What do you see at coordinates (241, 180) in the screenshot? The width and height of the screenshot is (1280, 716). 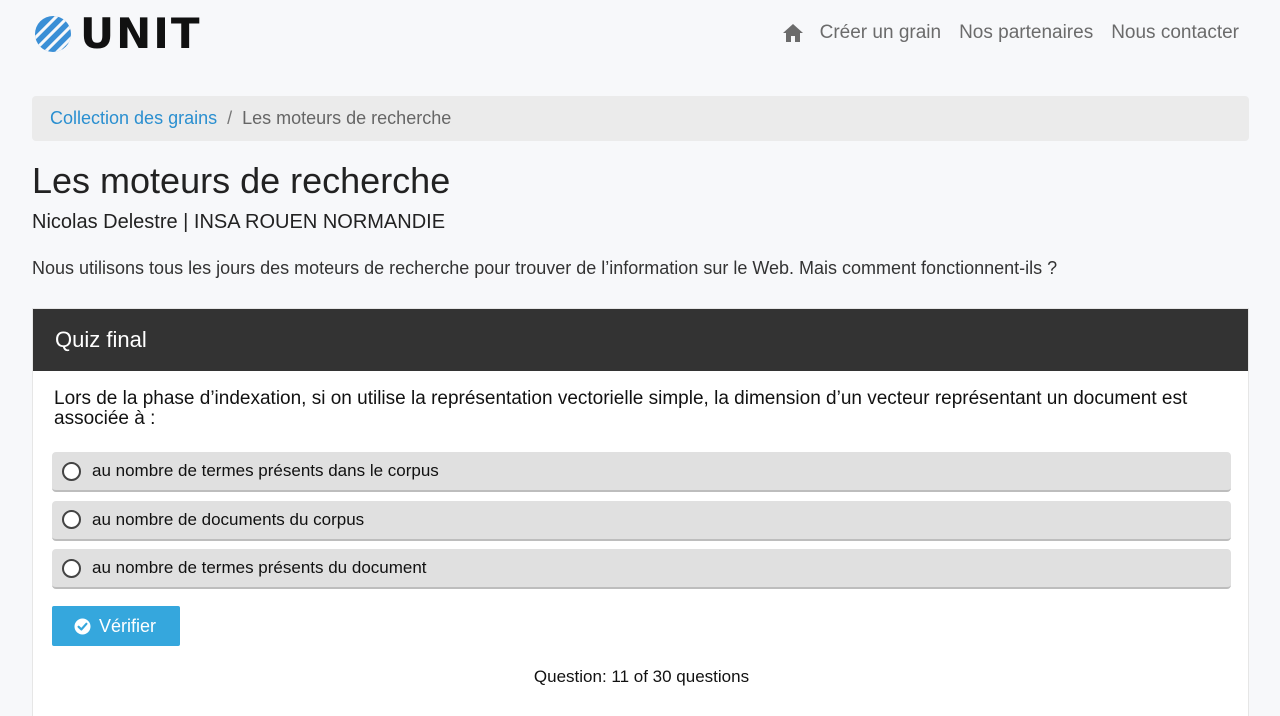 I see `page-title: Les moteurs de recherche` at bounding box center [241, 180].